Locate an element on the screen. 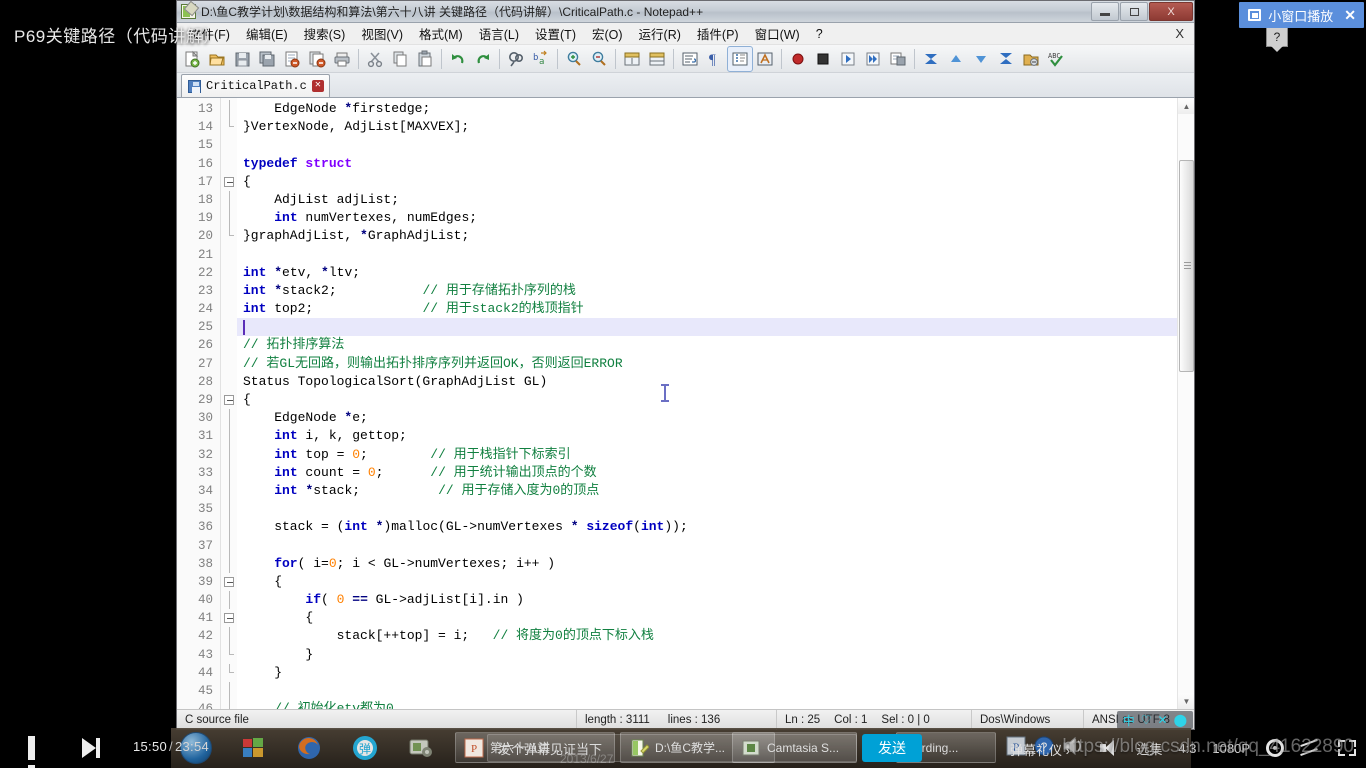  menu-format: 格式(M) is located at coordinates (441, 33).